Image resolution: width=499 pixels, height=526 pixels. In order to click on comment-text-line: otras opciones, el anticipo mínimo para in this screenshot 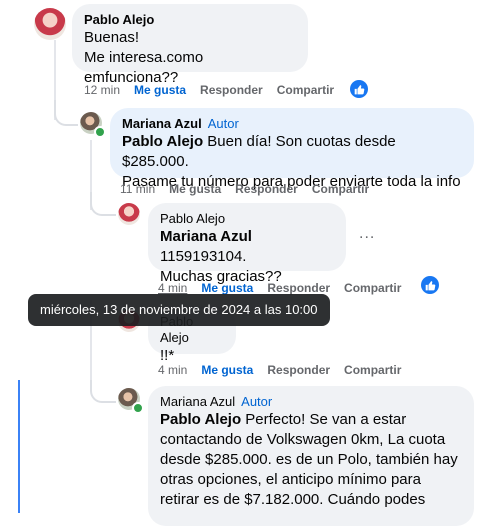, I will do `click(290, 479)`.